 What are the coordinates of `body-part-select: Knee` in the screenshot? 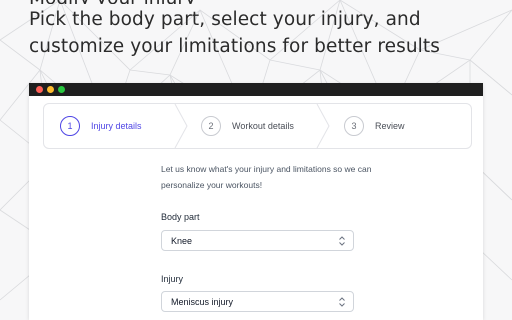 It's located at (257, 240).